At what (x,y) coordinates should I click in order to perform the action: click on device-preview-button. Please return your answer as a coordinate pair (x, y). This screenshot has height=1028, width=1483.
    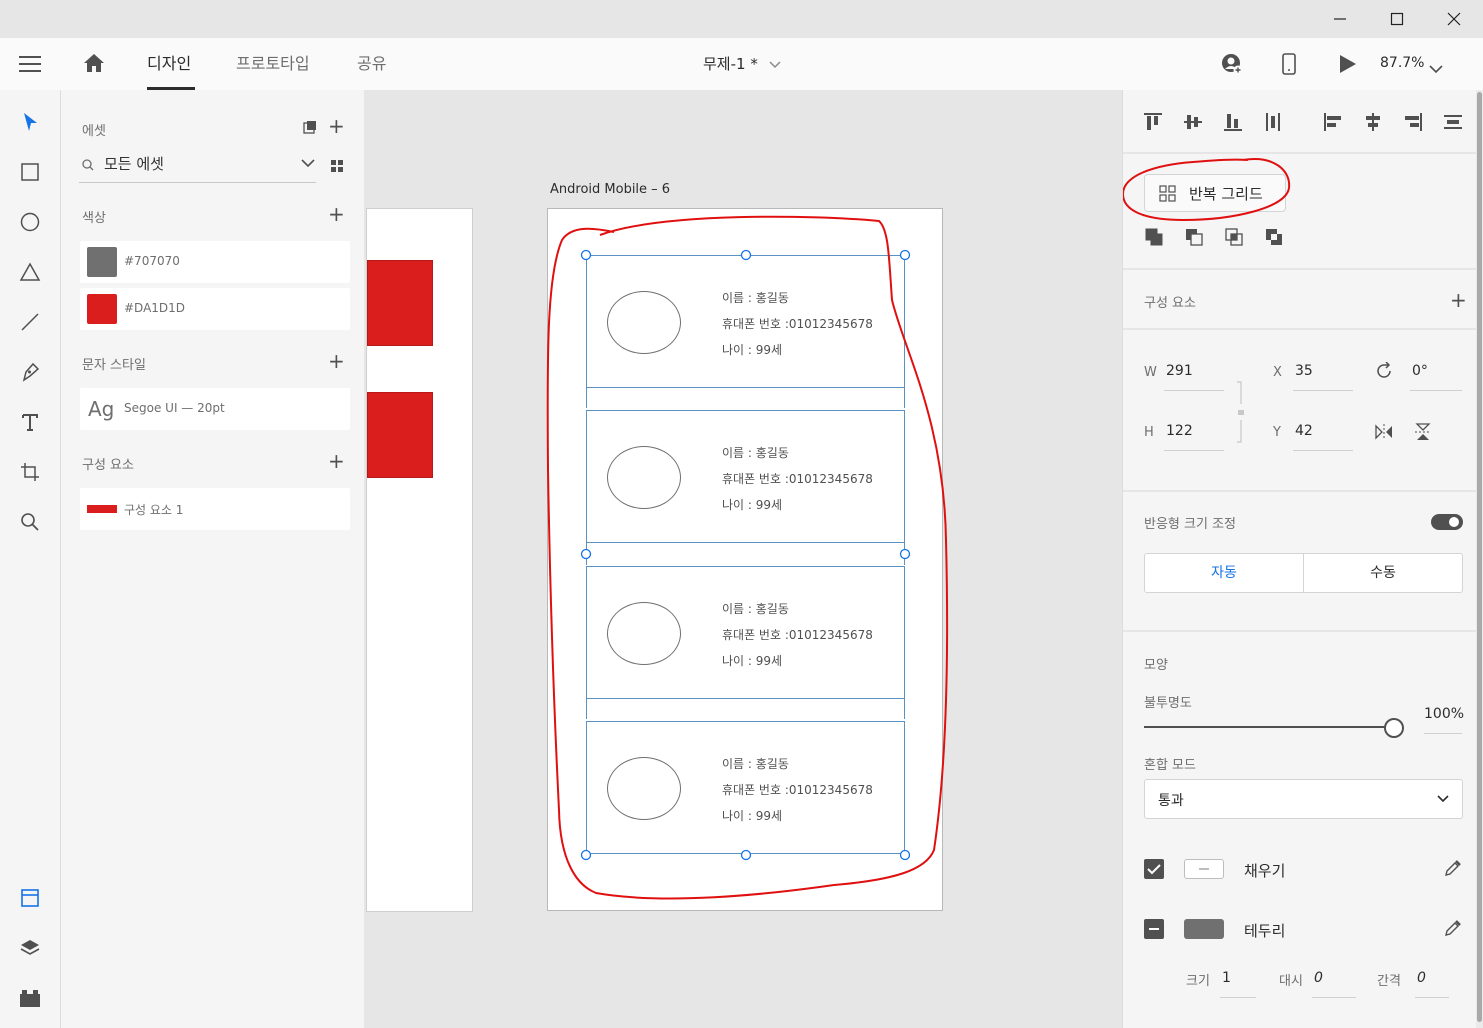
    Looking at the image, I should click on (1289, 66).